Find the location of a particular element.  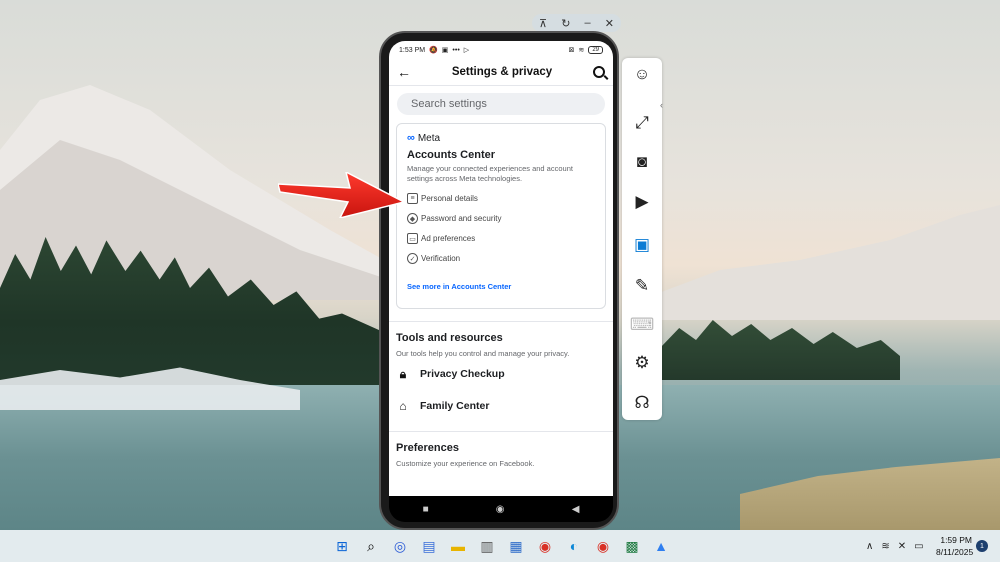

item-label: Ad preferences is located at coordinates (448, 238).